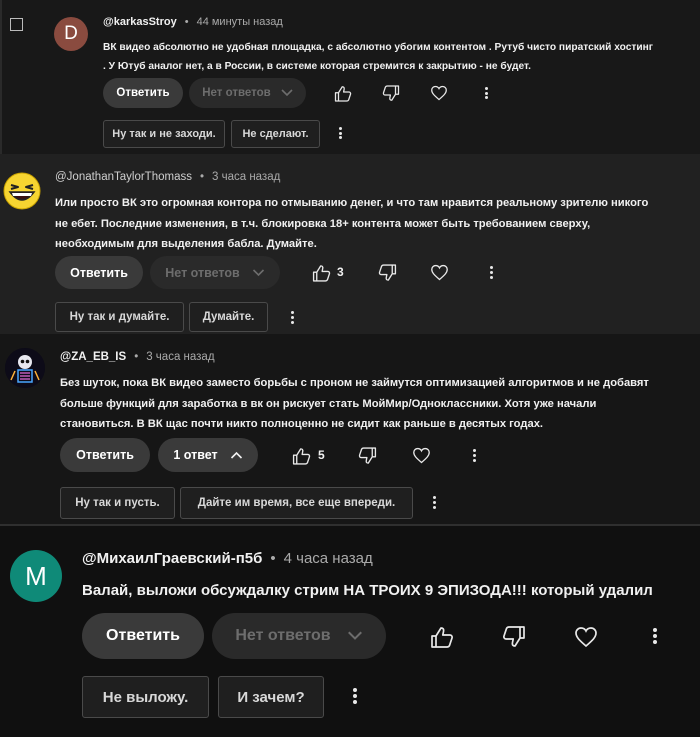  I want to click on comment-header: @karkasStroy • 44 минуты назад, so click(193, 22).